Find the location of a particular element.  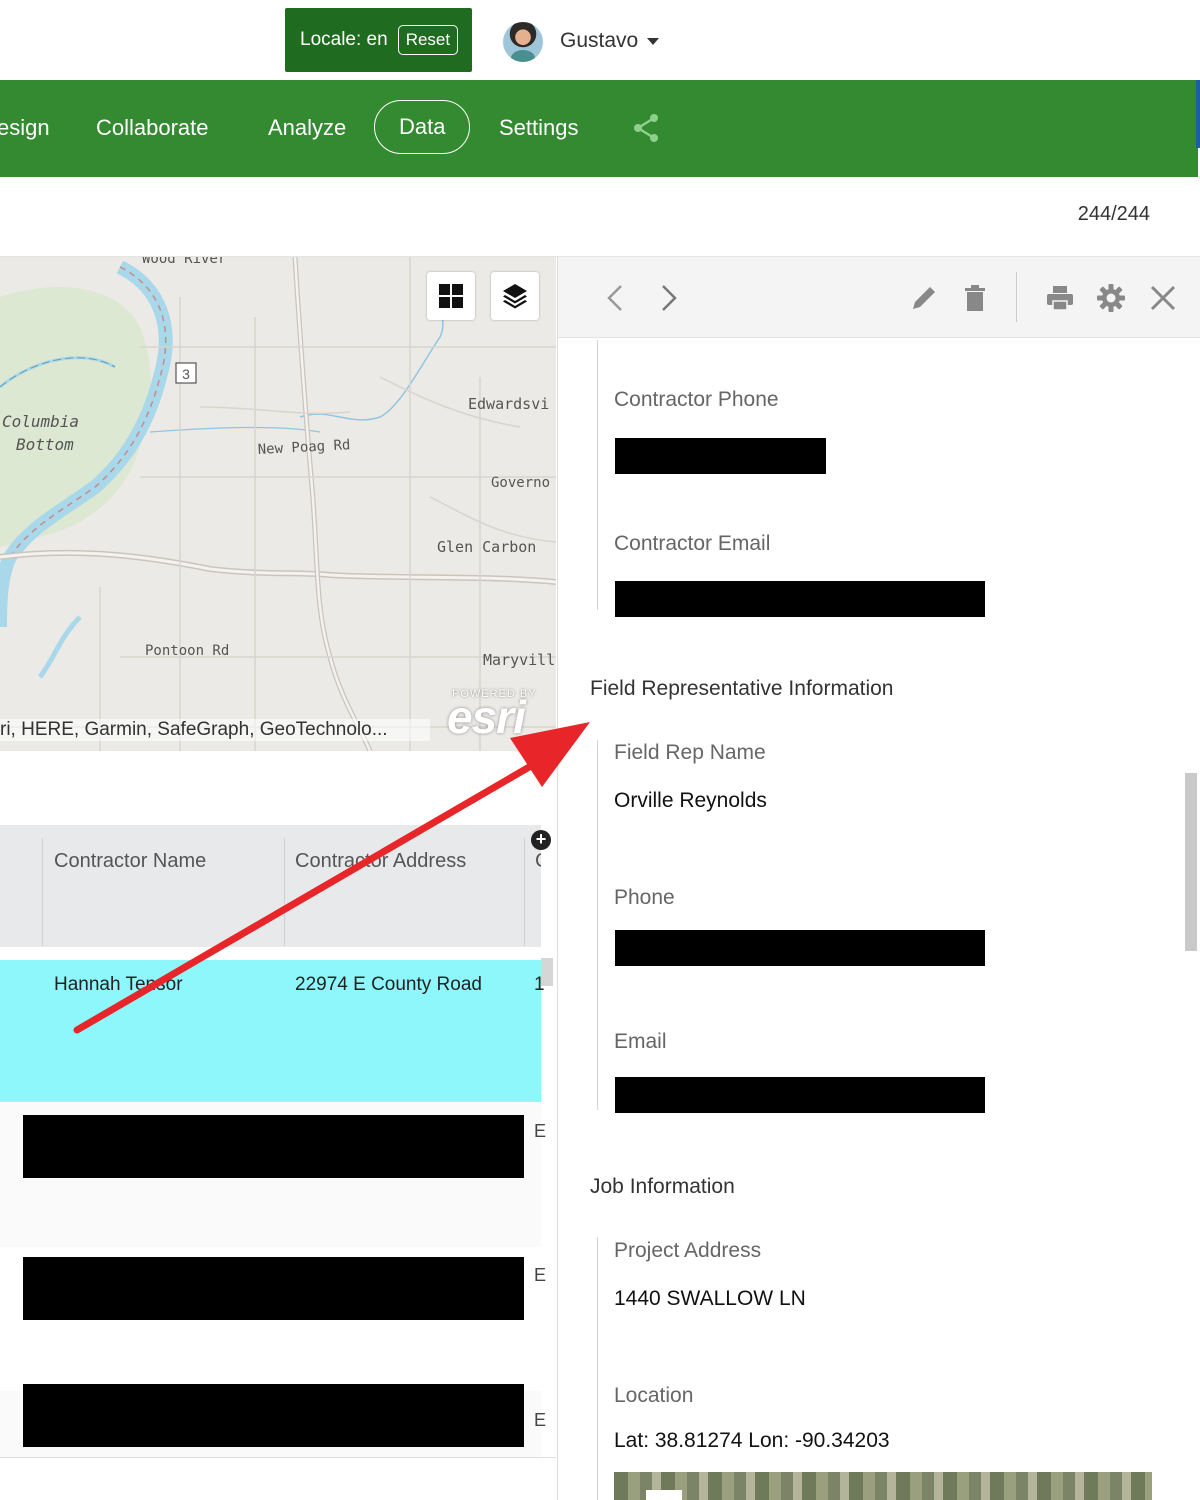

location-label: Location is located at coordinates (654, 1395).